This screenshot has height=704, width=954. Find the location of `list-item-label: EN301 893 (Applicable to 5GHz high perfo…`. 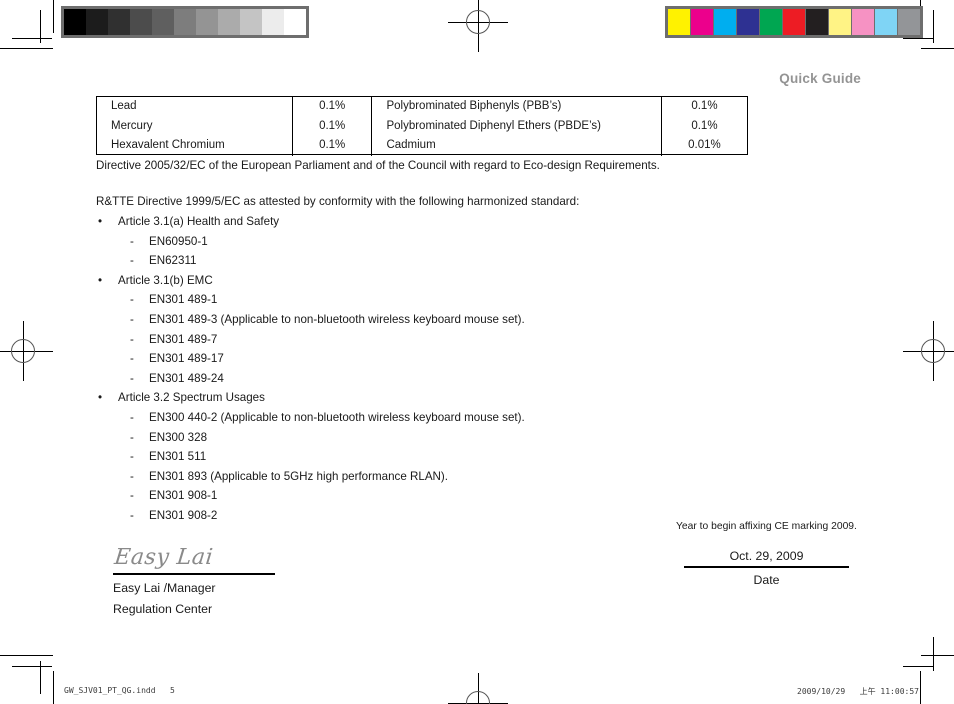

list-item-label: EN301 893 (Applicable to 5GHz high perfo… is located at coordinates (299, 476).